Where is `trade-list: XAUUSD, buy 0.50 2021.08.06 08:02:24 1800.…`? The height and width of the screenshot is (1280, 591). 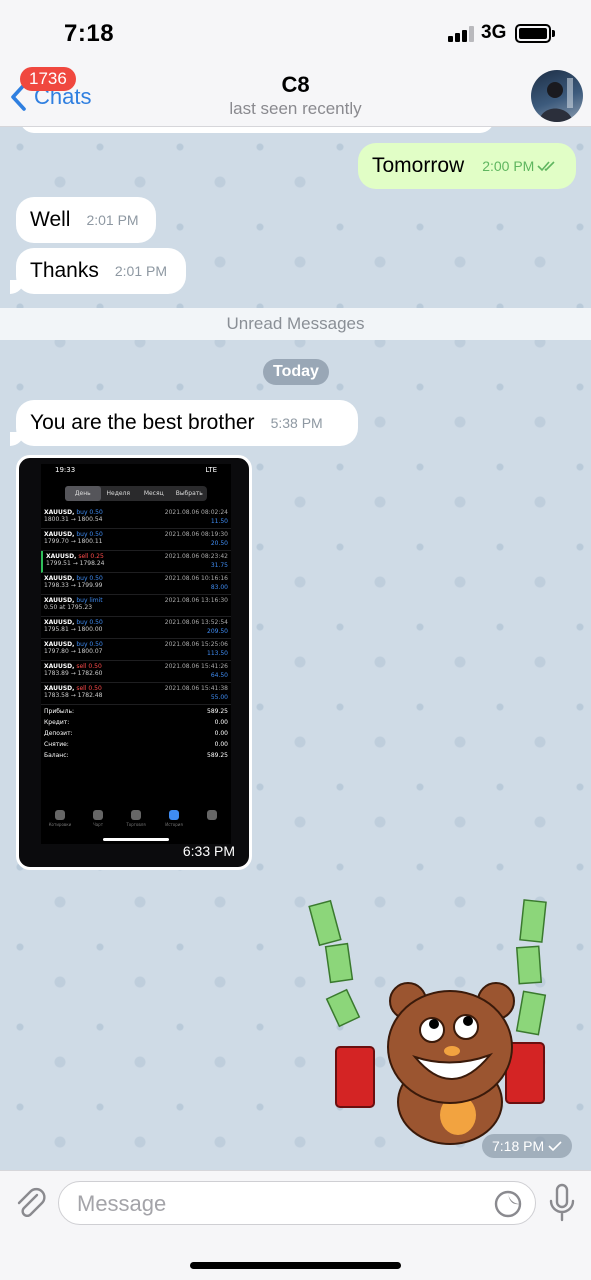 trade-list: XAUUSD, buy 0.50 2021.08.06 08:02:24 1800.… is located at coordinates (136, 606).